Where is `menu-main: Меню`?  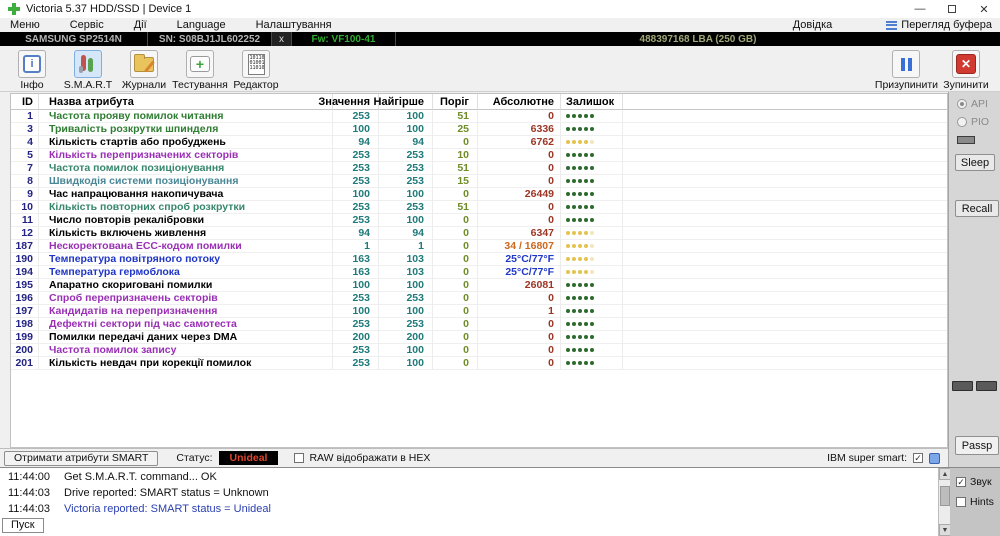
menu-main: Меню is located at coordinates (25, 25).